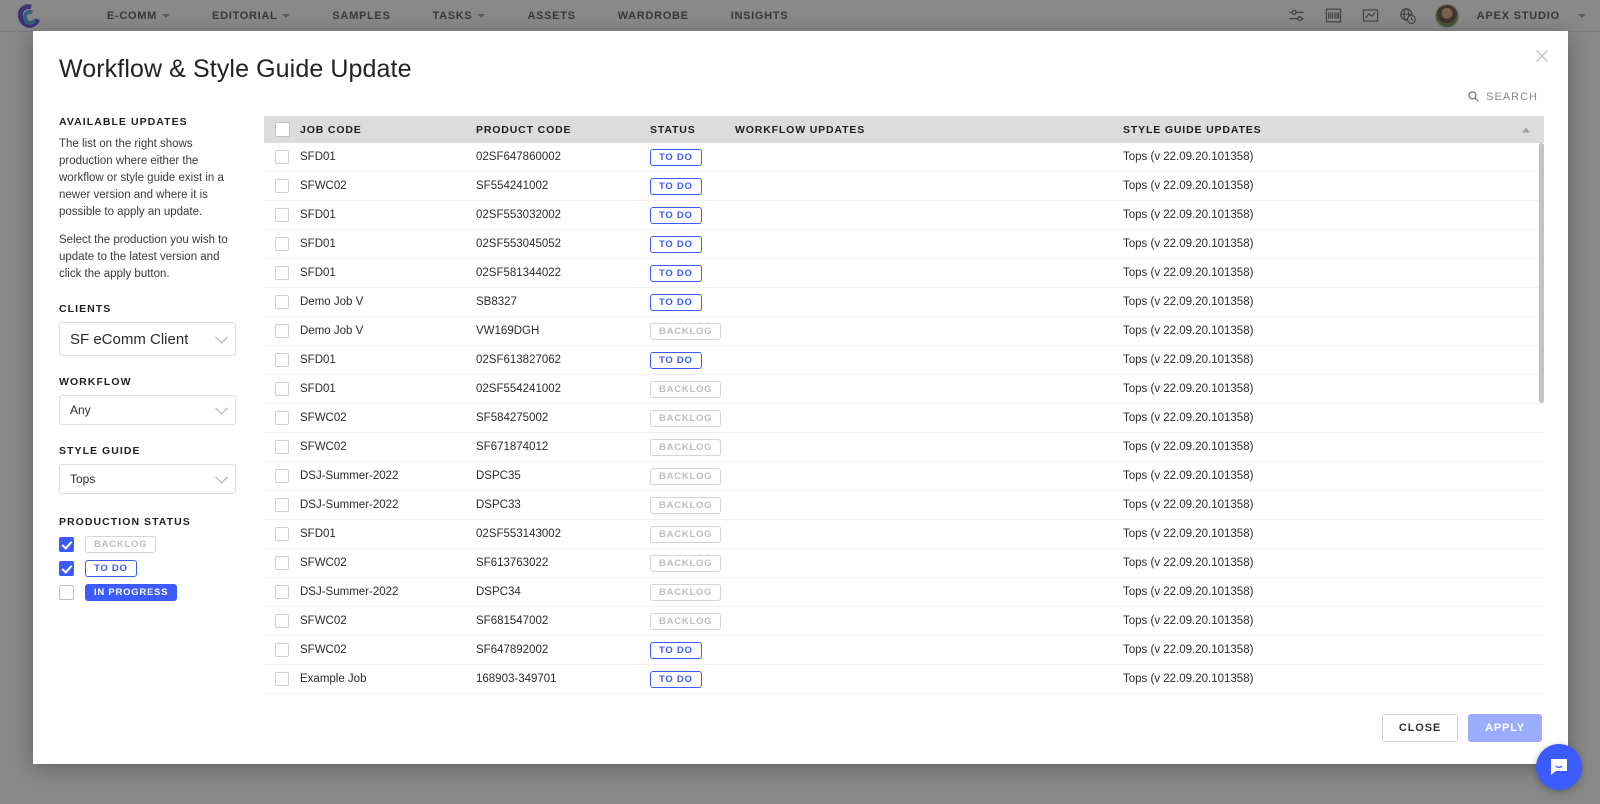 Image resolution: width=1600 pixels, height=804 pixels. Describe the element at coordinates (147, 479) in the screenshot. I see `style-guide-select: Tops` at that location.